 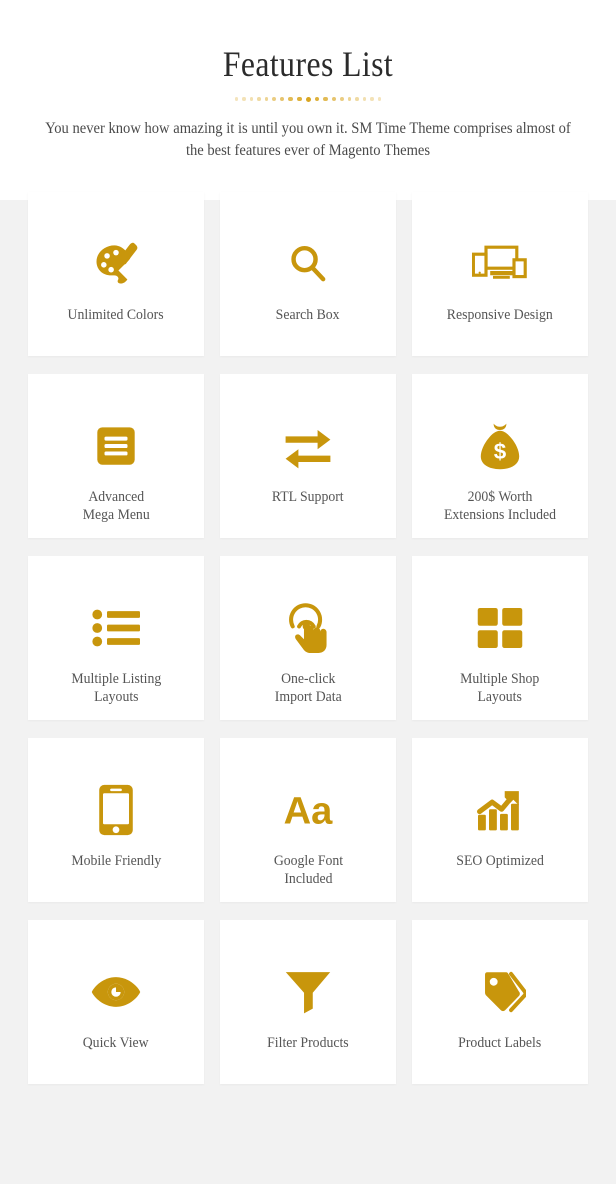 I want to click on money-bag-icon: $, so click(x=500, y=446).